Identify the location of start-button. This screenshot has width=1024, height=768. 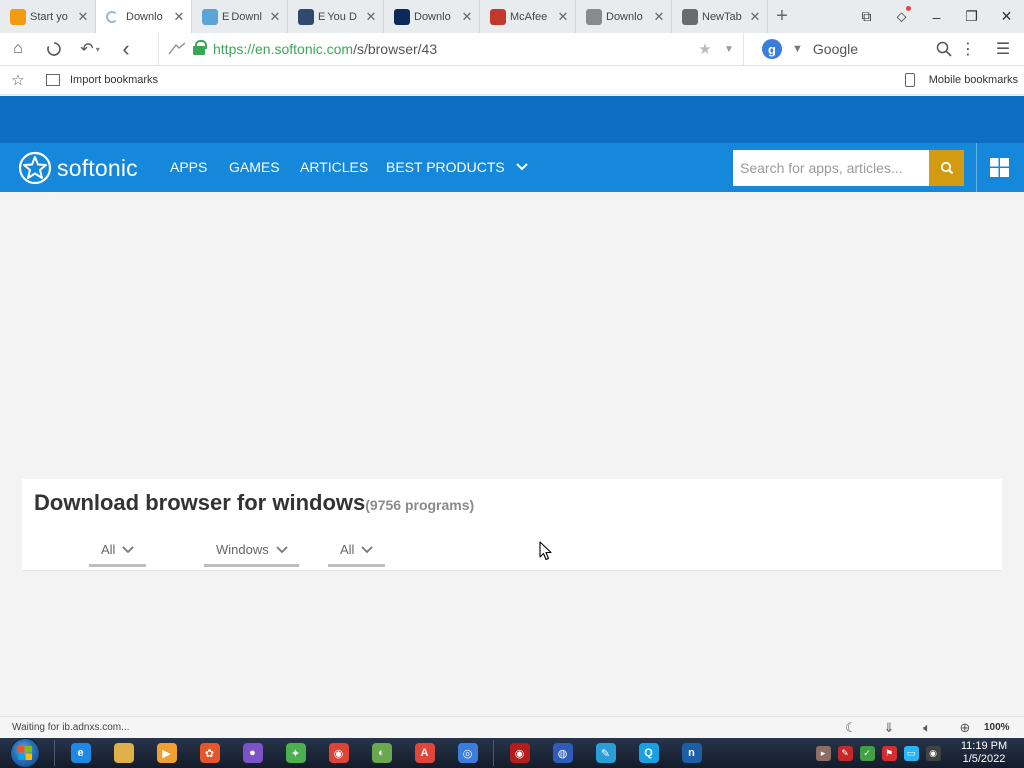
(25, 753).